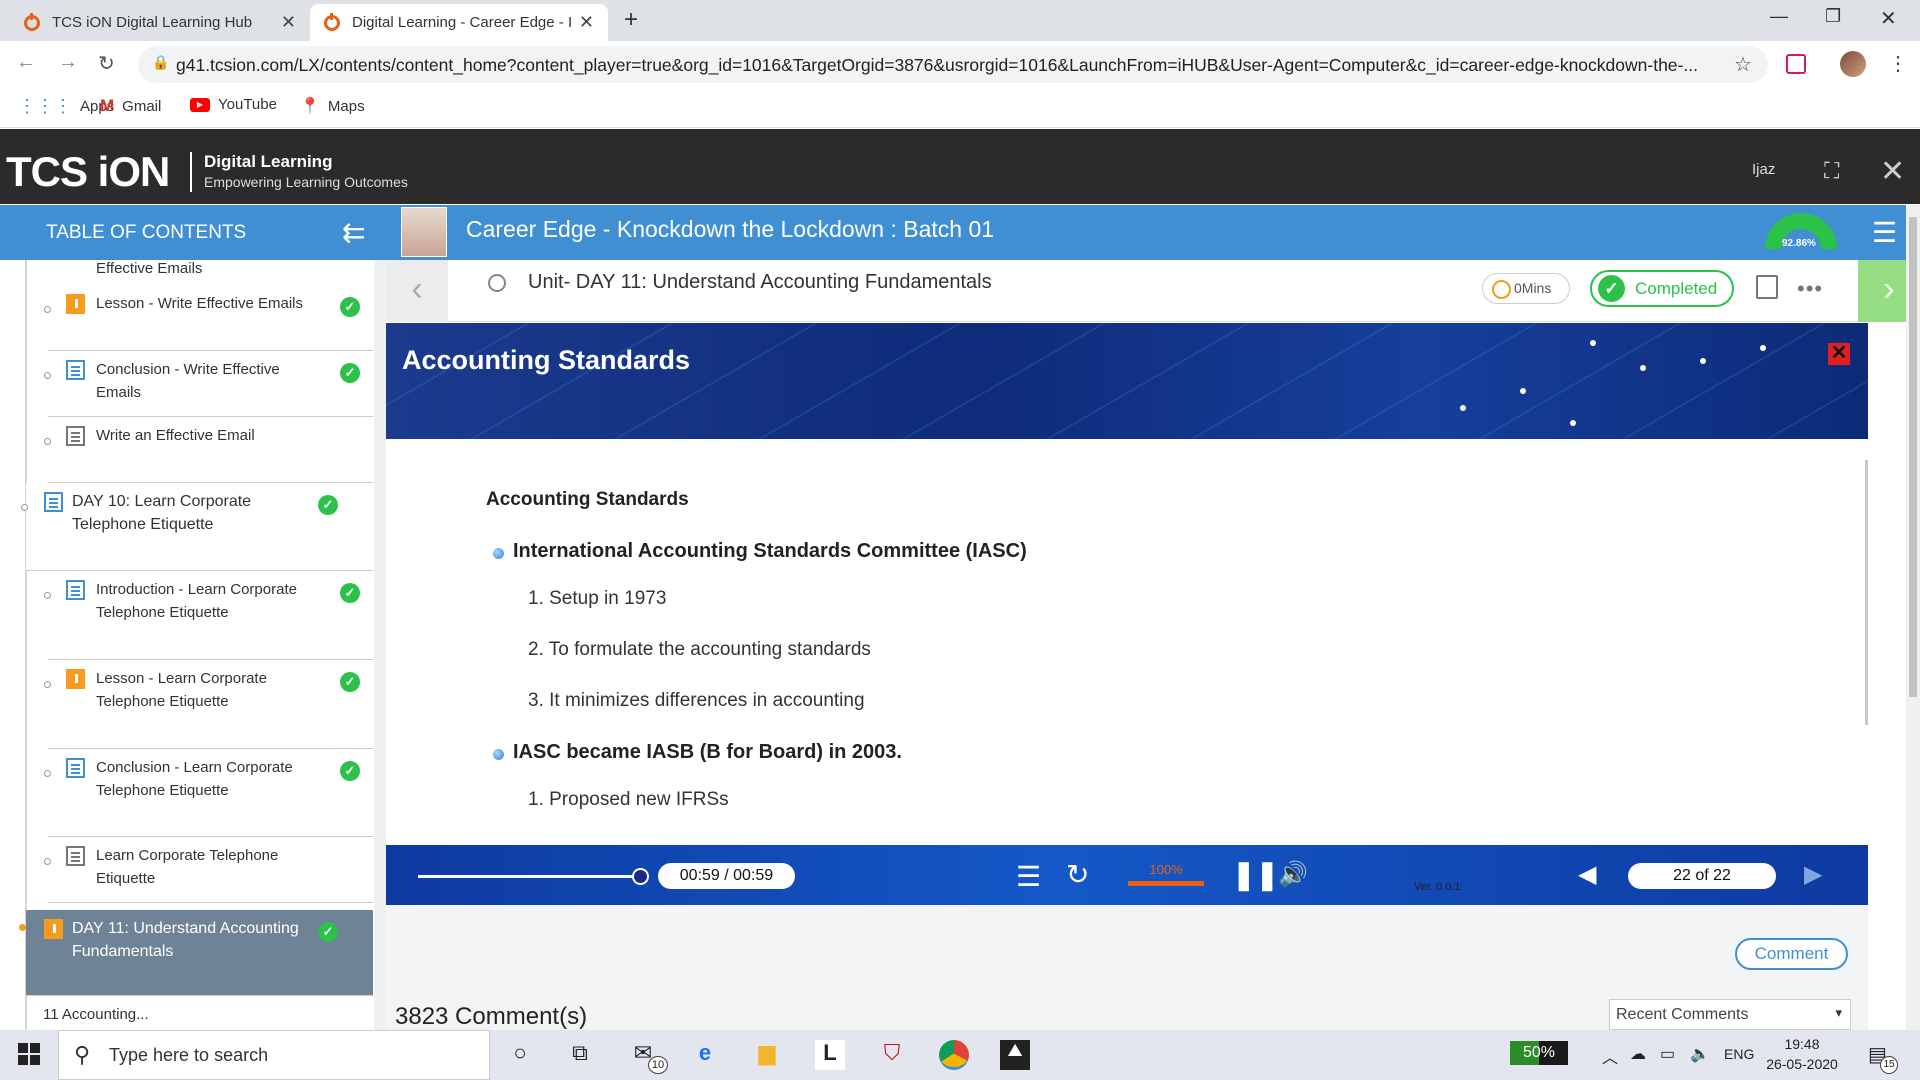  Describe the element at coordinates (1767, 287) in the screenshot. I see `add-note-icon` at that location.